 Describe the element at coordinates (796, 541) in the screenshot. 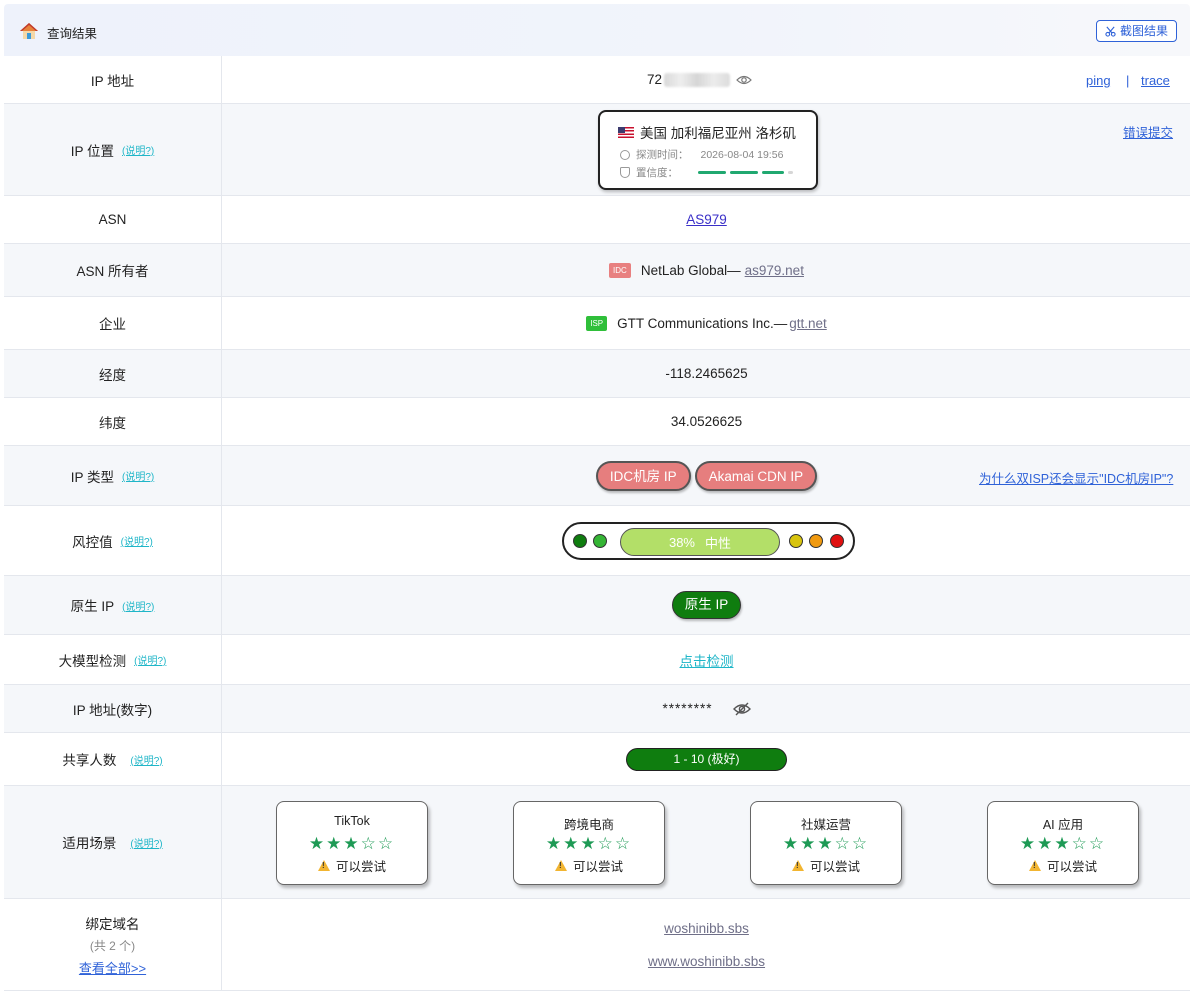

I see `risk-dot-yellow` at that location.